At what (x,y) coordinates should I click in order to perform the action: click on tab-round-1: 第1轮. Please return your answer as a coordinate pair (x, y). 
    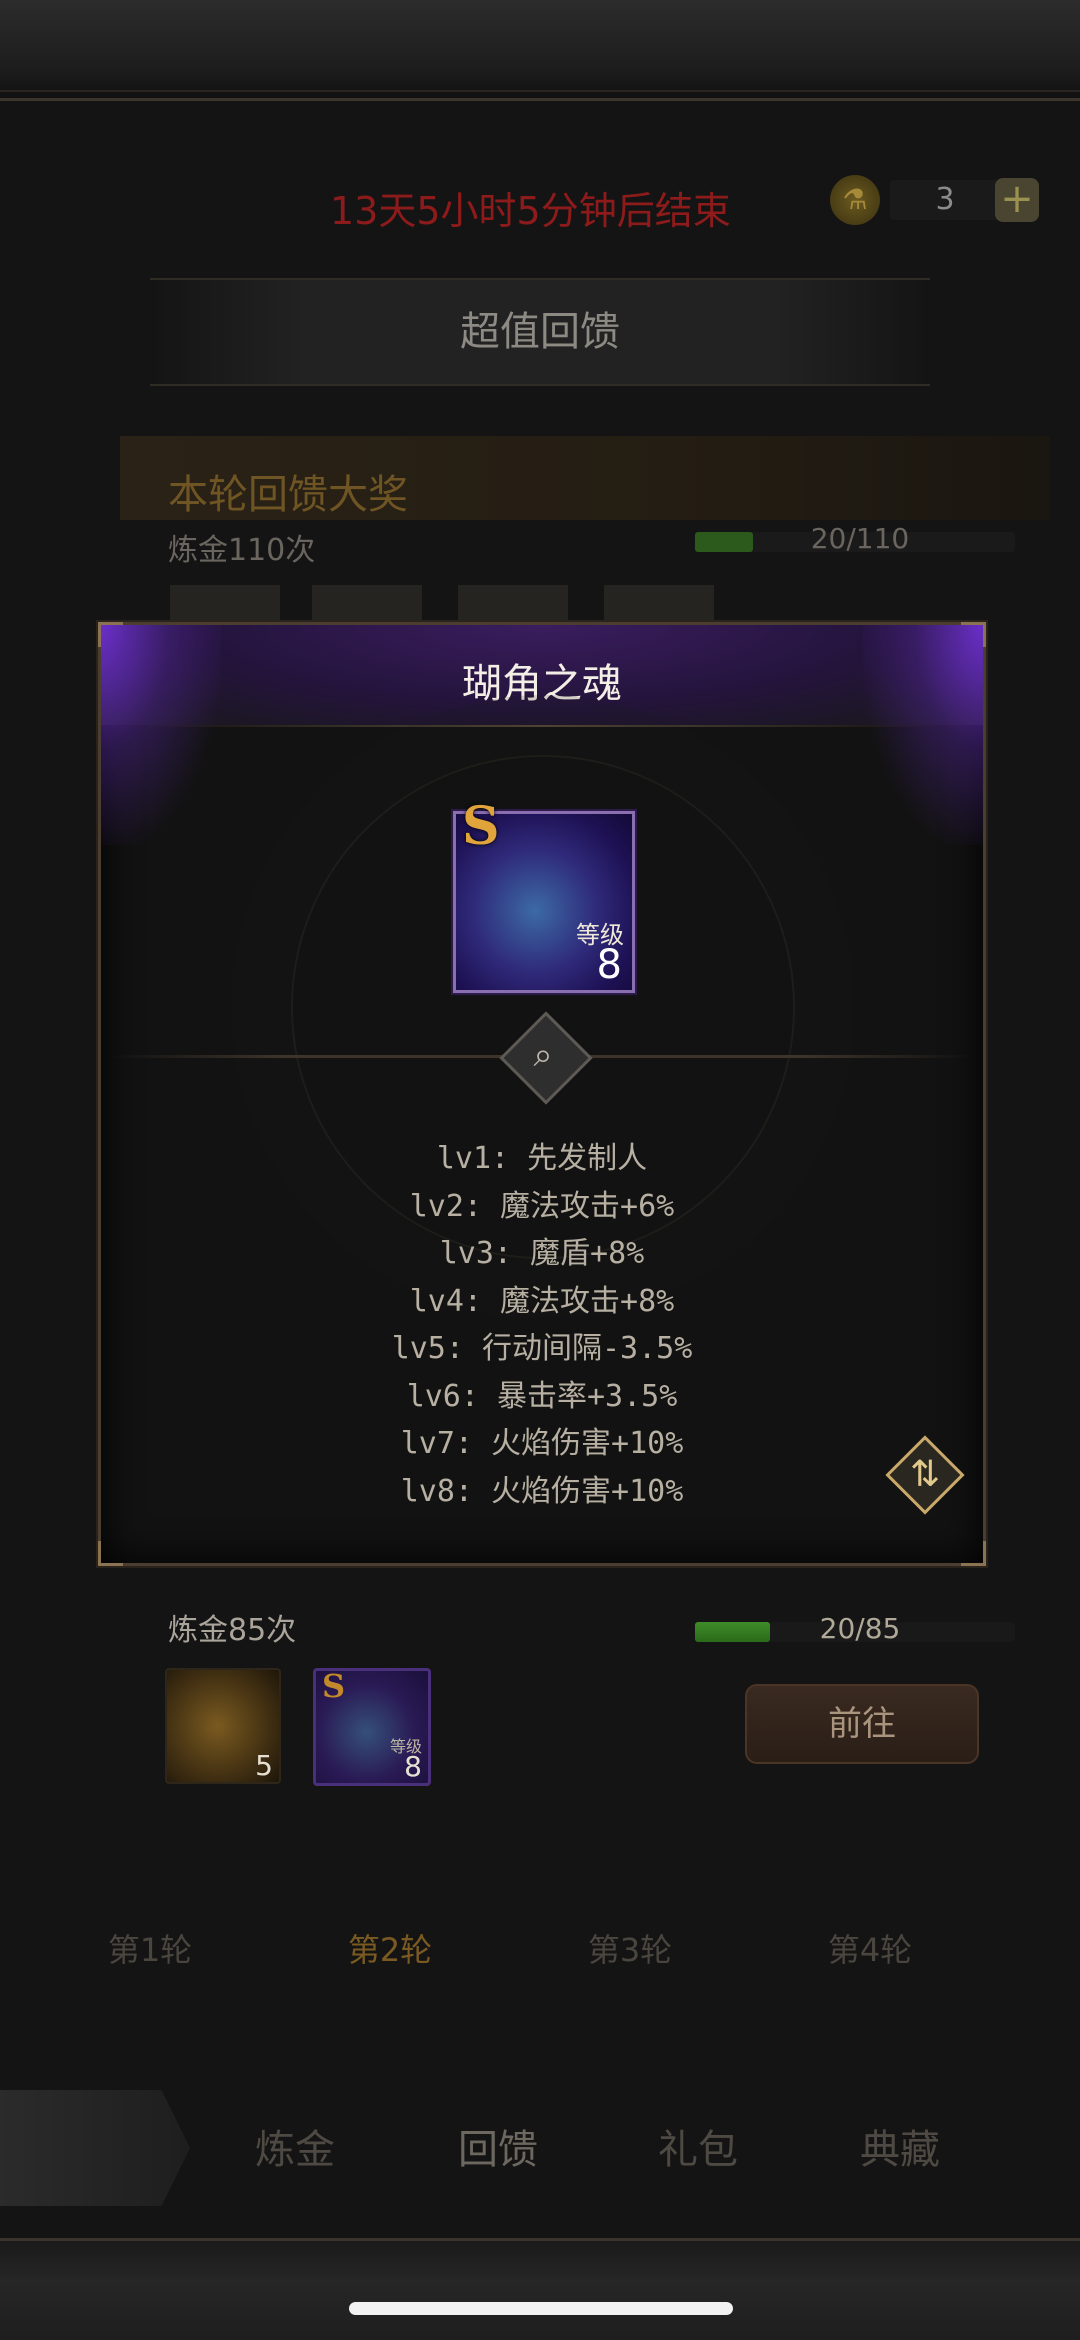
    Looking at the image, I should click on (150, 1950).